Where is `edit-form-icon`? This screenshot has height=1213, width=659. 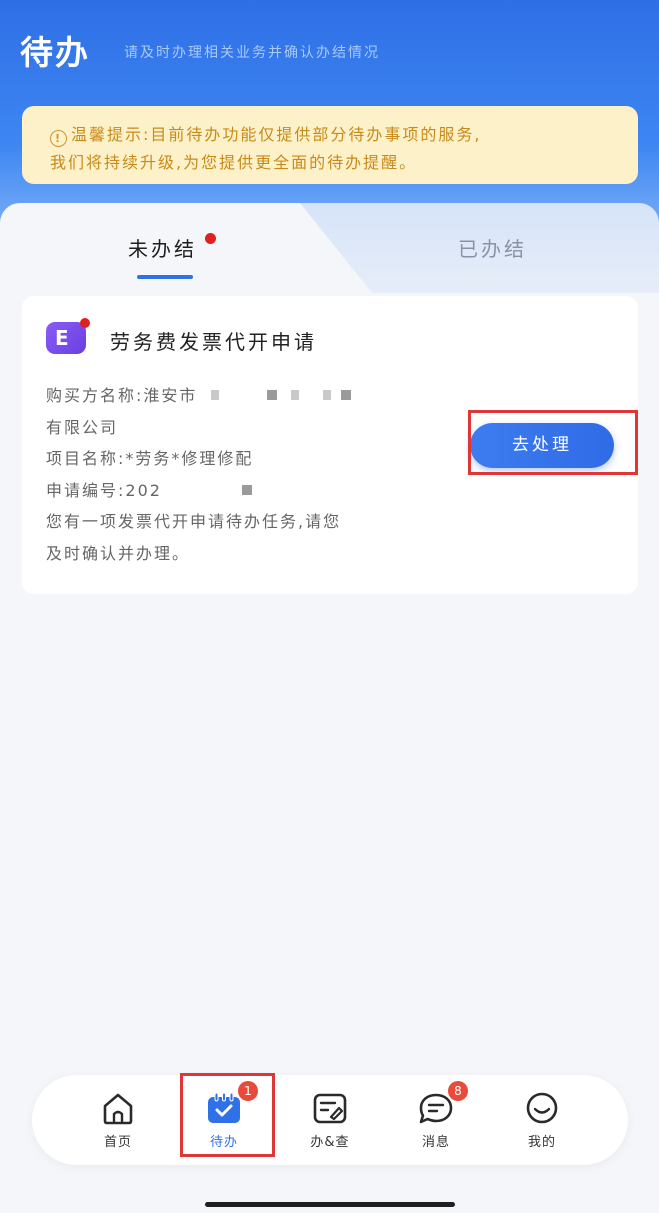 edit-form-icon is located at coordinates (330, 1108).